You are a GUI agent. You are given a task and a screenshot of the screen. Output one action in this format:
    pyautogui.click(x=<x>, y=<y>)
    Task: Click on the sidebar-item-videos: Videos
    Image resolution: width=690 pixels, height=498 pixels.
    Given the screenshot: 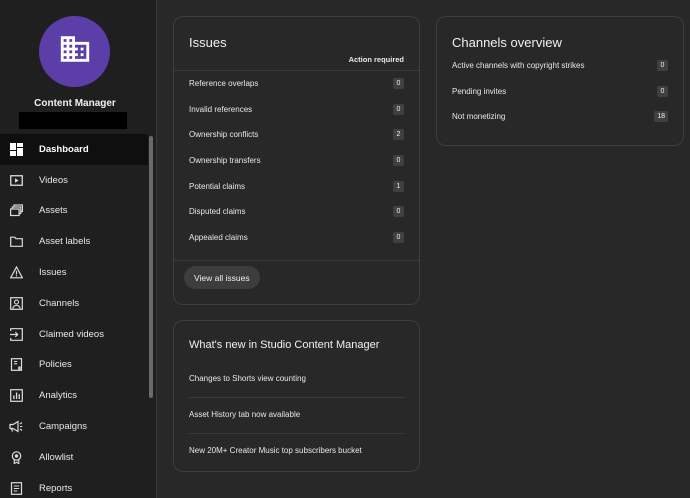 What is the action you would take?
    pyautogui.click(x=74, y=180)
    